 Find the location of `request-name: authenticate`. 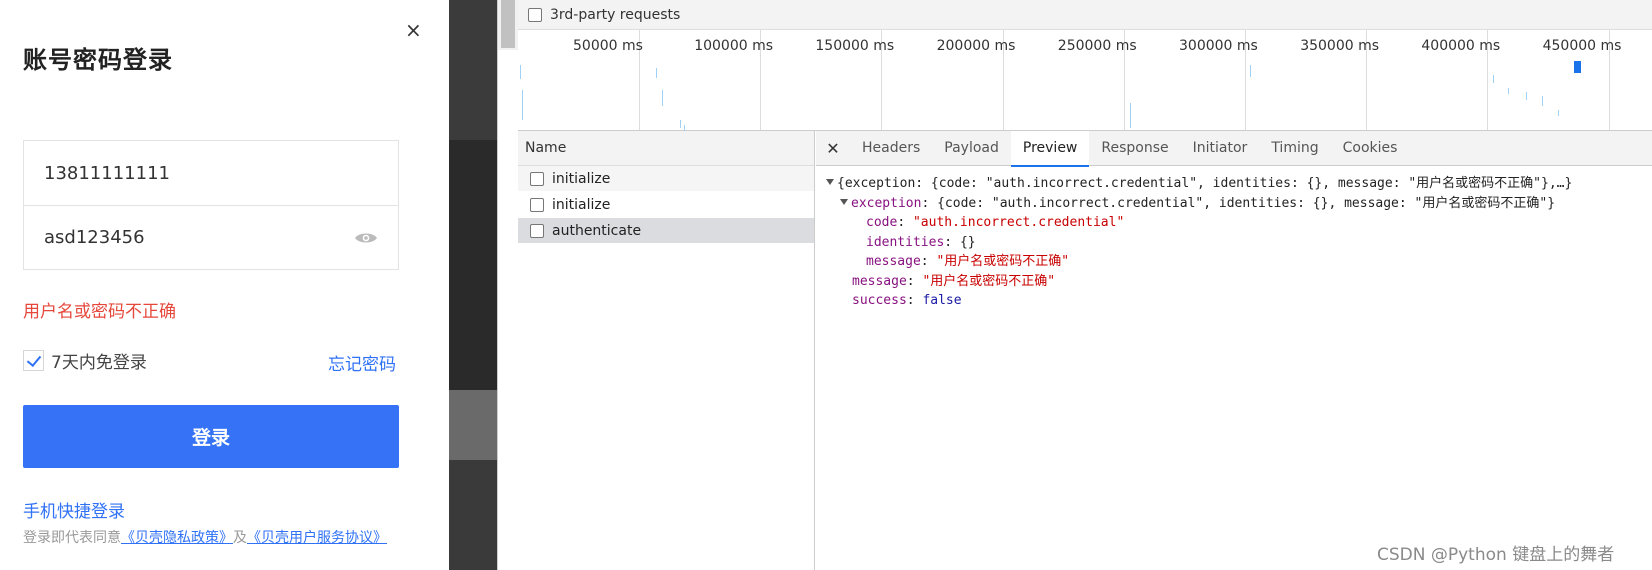

request-name: authenticate is located at coordinates (597, 230).